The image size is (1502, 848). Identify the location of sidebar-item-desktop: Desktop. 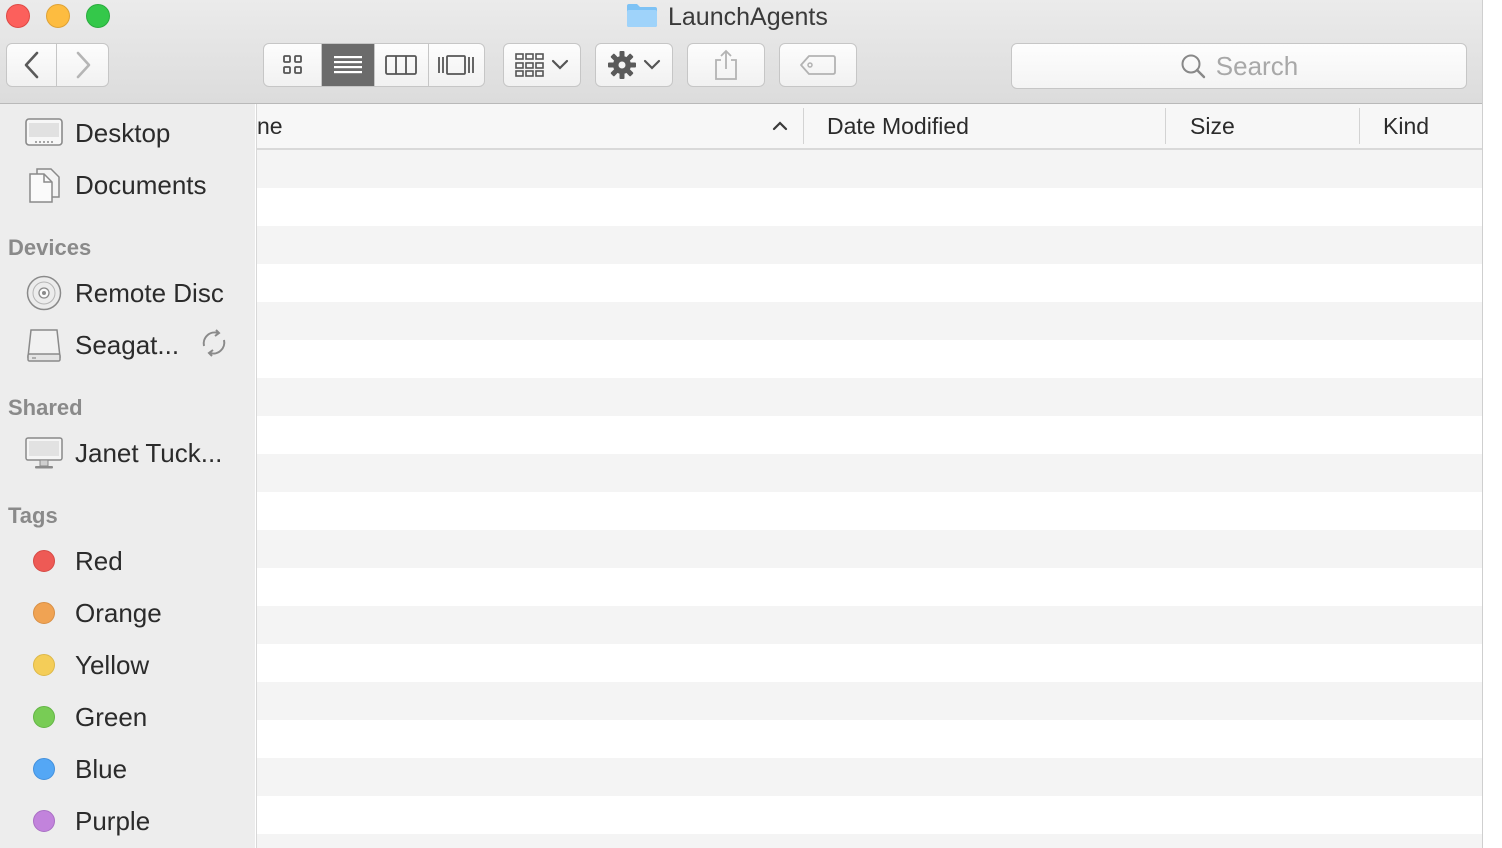
(127, 133).